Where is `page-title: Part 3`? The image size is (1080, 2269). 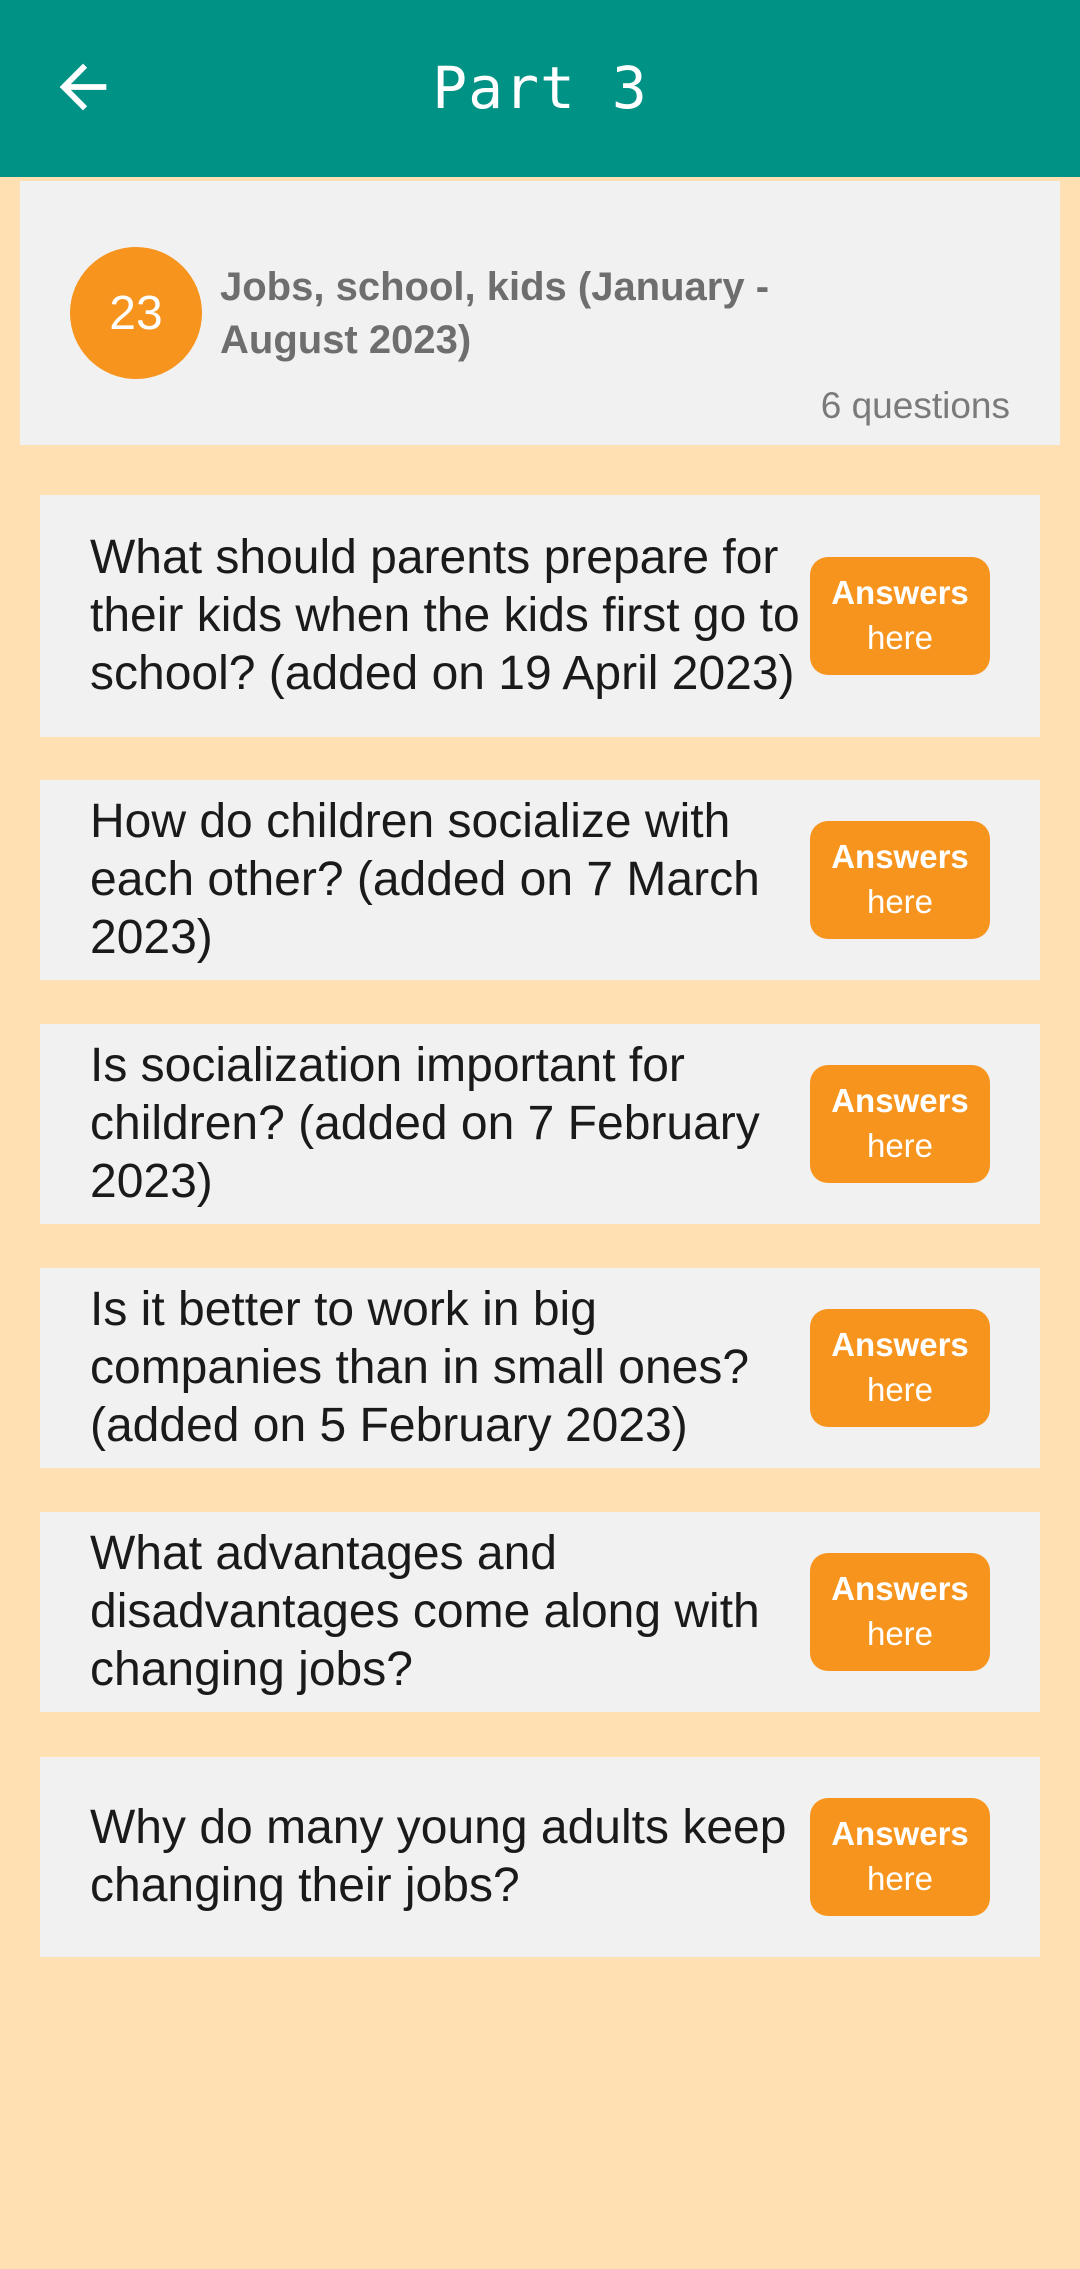
page-title: Part 3 is located at coordinates (540, 88).